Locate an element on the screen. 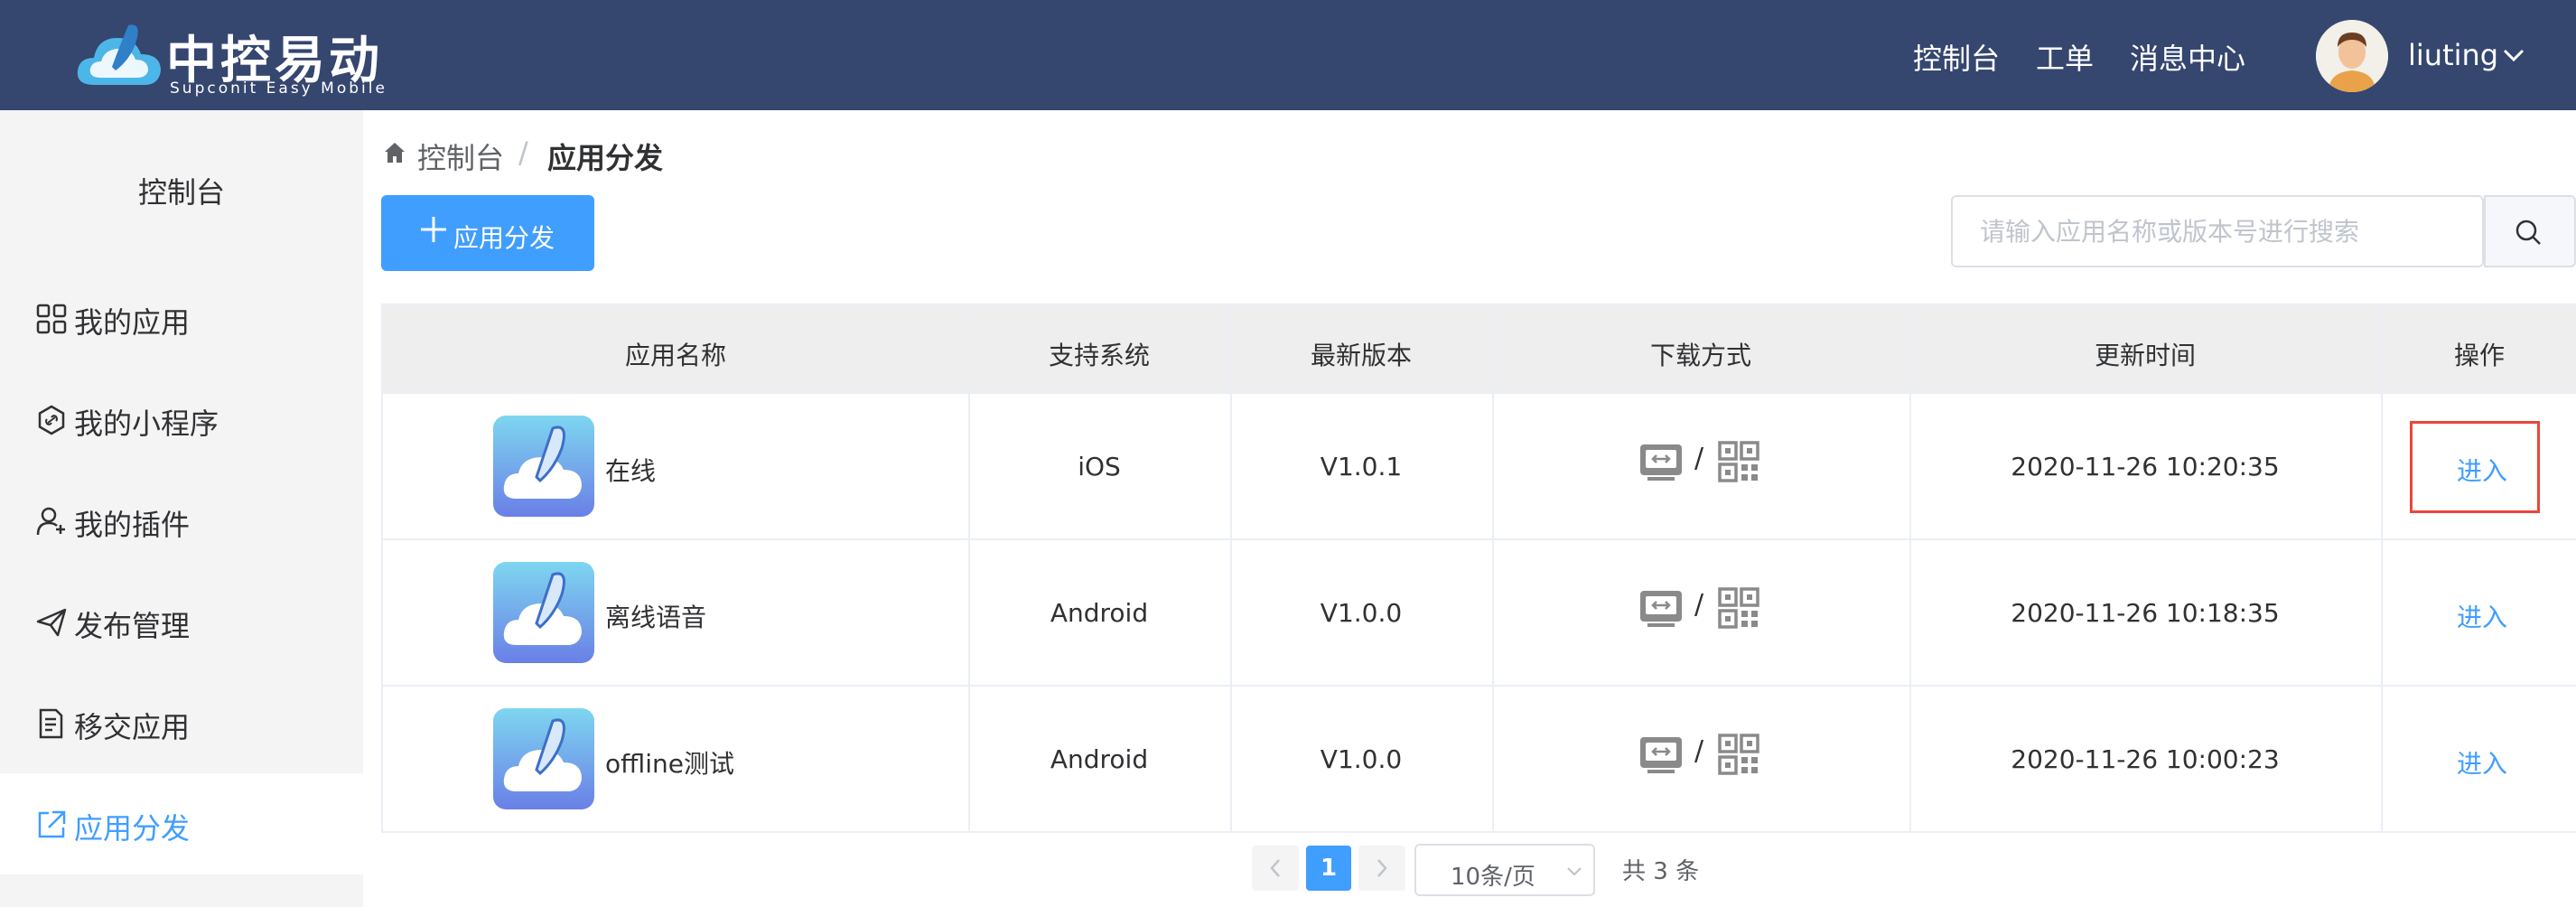  page-size-select: 10条/页 is located at coordinates (1504, 870).